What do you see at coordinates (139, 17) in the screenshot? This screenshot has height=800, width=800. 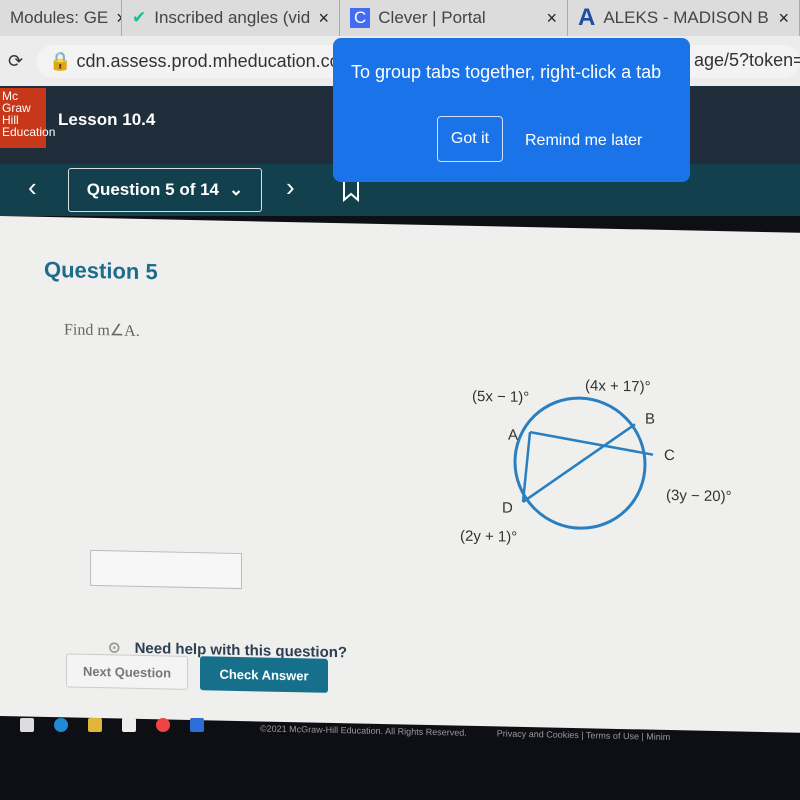 I see `khan-icon: ✔` at bounding box center [139, 17].